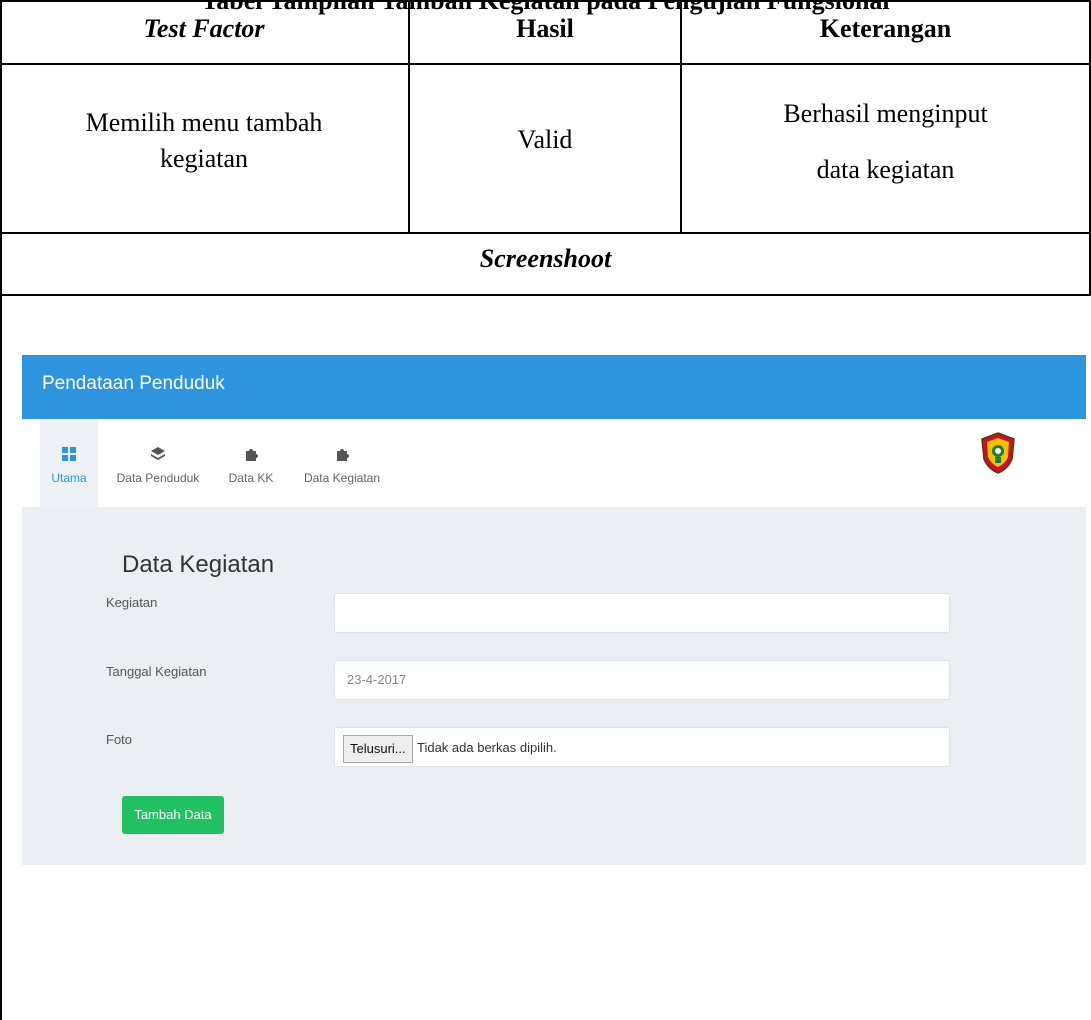  Describe the element at coordinates (885, 169) in the screenshot. I see `cell-keterangan-line2: data kegiatan` at that location.